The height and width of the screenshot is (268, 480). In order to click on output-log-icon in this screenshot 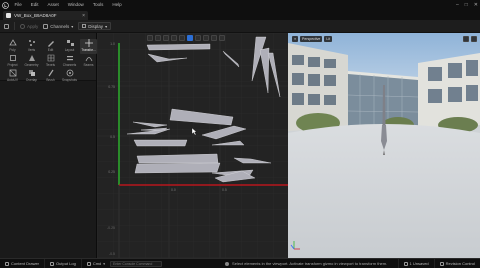, I will do `click(52, 263)`.